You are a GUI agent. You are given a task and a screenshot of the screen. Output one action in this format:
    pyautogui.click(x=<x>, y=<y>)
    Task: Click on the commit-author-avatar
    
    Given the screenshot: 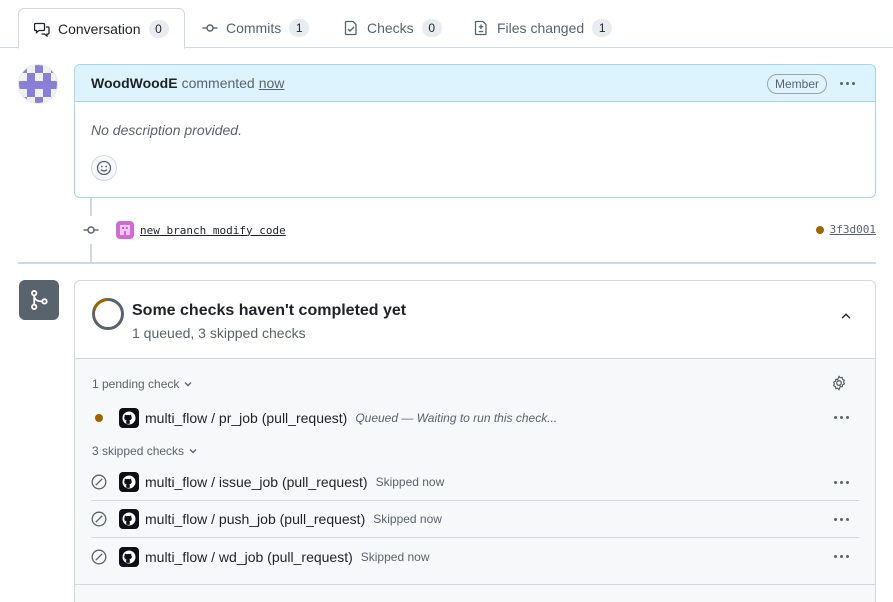 What is the action you would take?
    pyautogui.click(x=125, y=230)
    